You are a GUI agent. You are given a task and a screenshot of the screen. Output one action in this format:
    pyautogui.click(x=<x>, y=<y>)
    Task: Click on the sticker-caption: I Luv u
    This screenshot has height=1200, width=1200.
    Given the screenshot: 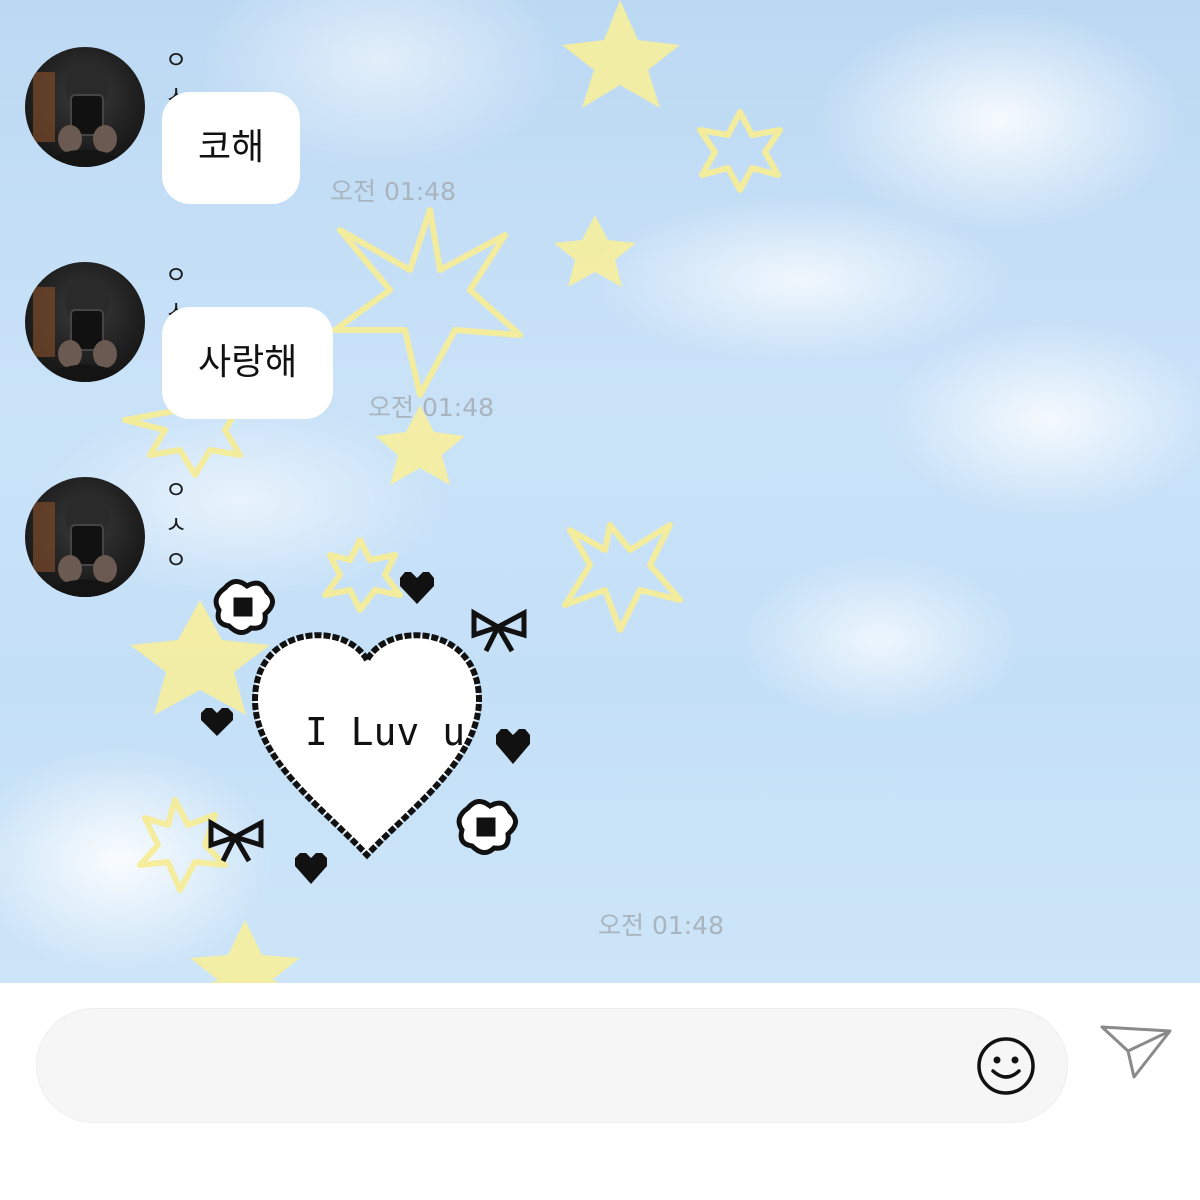 What is the action you would take?
    pyautogui.click(x=385, y=732)
    